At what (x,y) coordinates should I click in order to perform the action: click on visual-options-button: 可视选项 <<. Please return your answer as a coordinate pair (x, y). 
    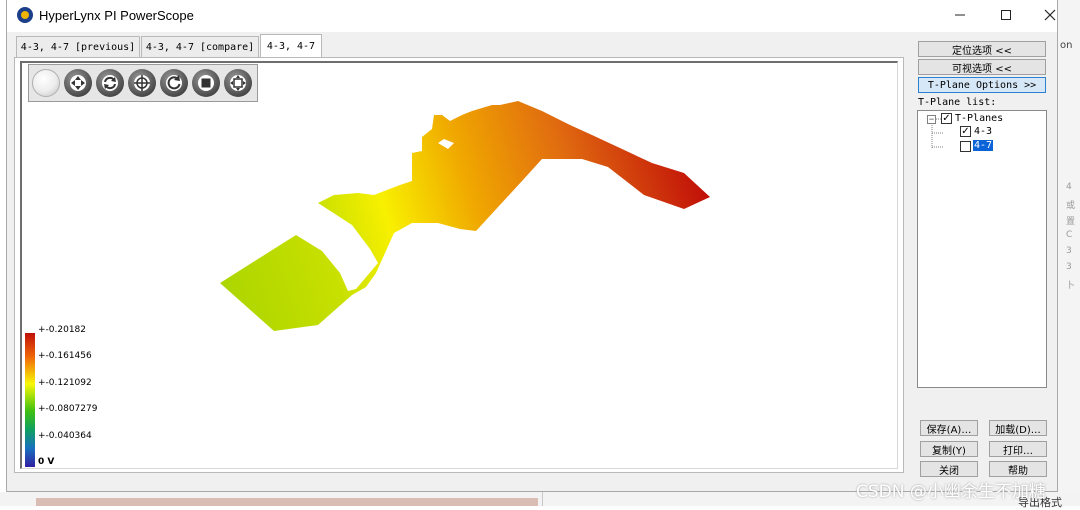
    Looking at the image, I should click on (982, 67).